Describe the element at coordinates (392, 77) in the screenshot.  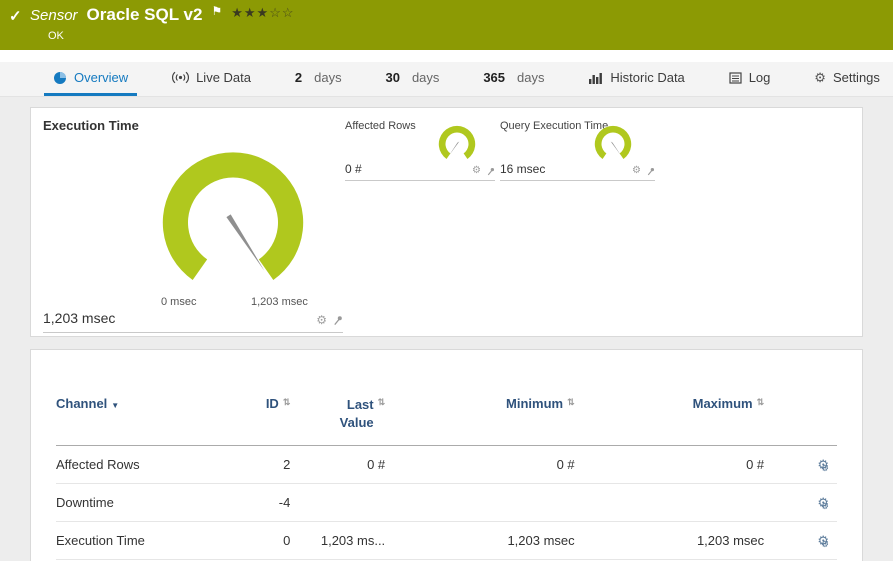
I see `tab-label-number: 30` at that location.